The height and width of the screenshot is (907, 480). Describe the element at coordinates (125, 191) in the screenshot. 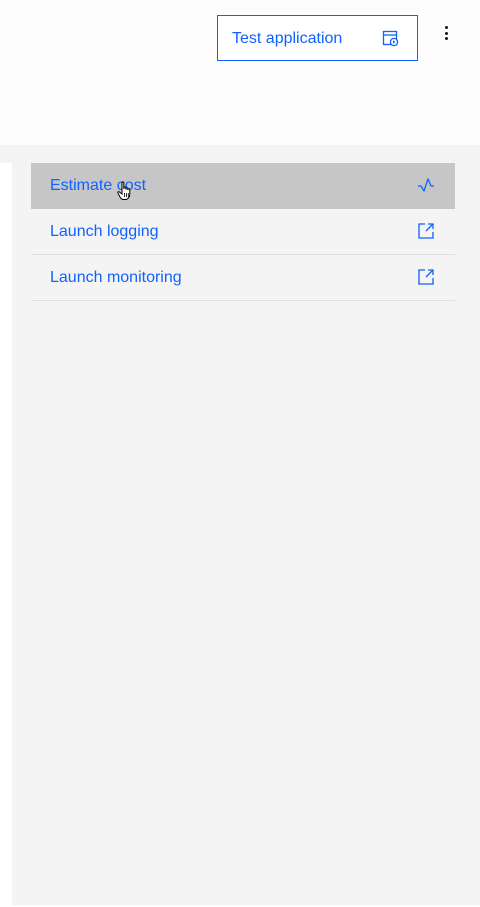

I see `hand-pointer-cursor-icon` at that location.